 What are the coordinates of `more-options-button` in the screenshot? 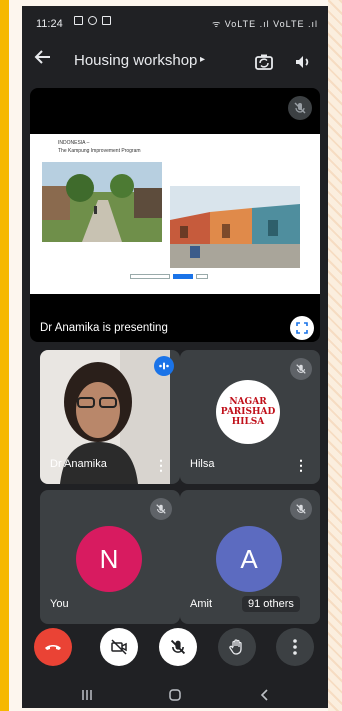 It's located at (295, 647).